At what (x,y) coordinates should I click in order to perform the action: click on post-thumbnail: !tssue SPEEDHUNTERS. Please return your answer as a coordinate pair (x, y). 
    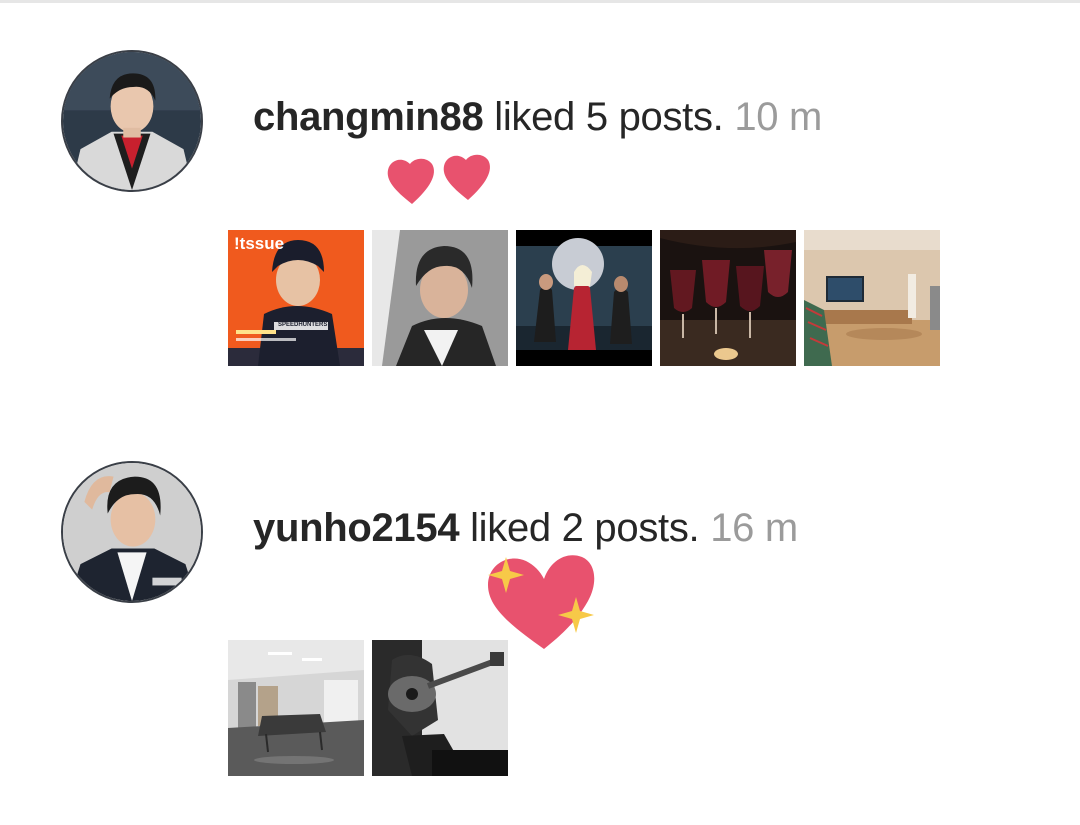
    Looking at the image, I should click on (296, 298).